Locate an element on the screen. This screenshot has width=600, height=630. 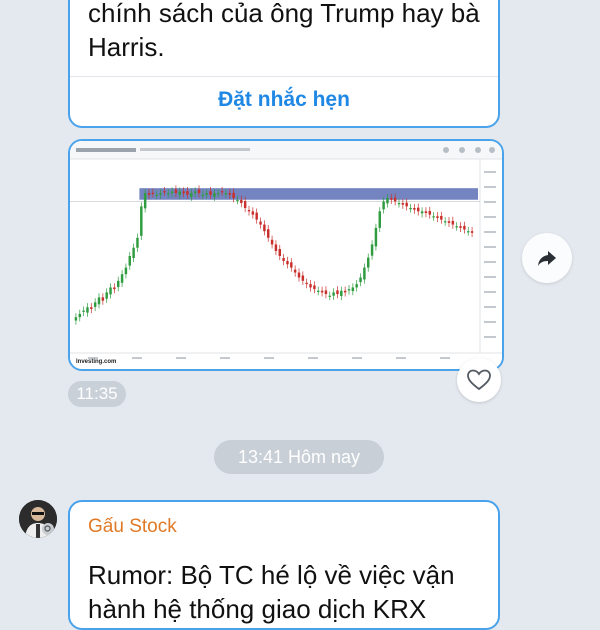
react-button is located at coordinates (479, 380).